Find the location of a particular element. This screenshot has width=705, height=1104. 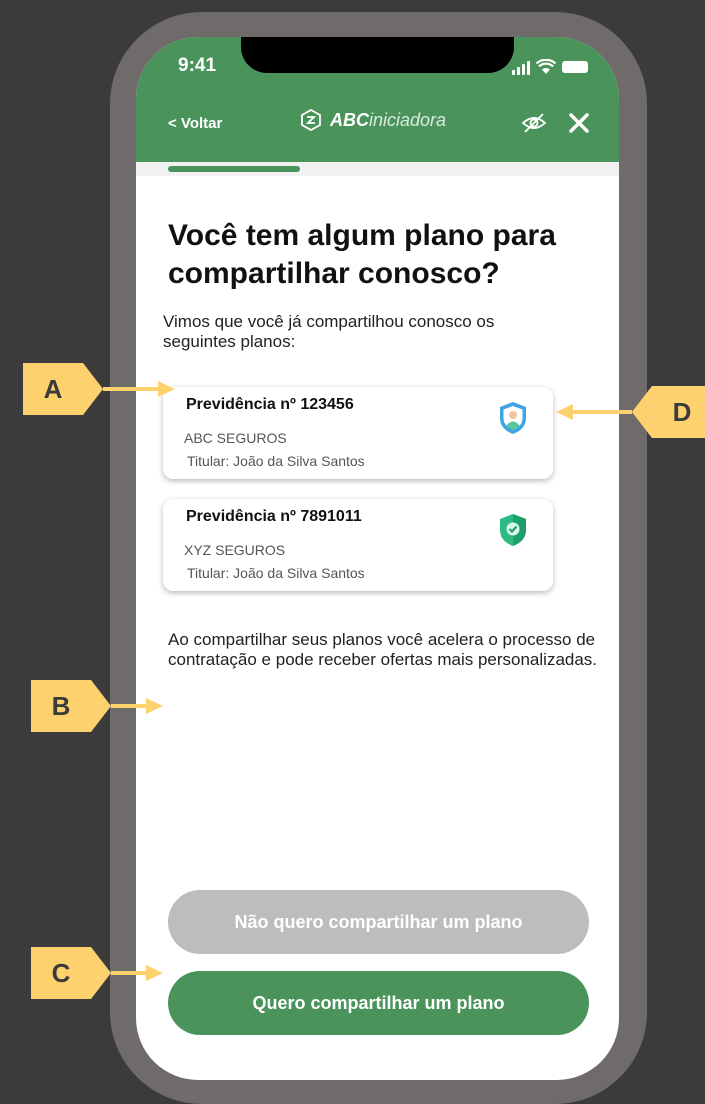

brand-name-light: iniciadora is located at coordinates (408, 119).